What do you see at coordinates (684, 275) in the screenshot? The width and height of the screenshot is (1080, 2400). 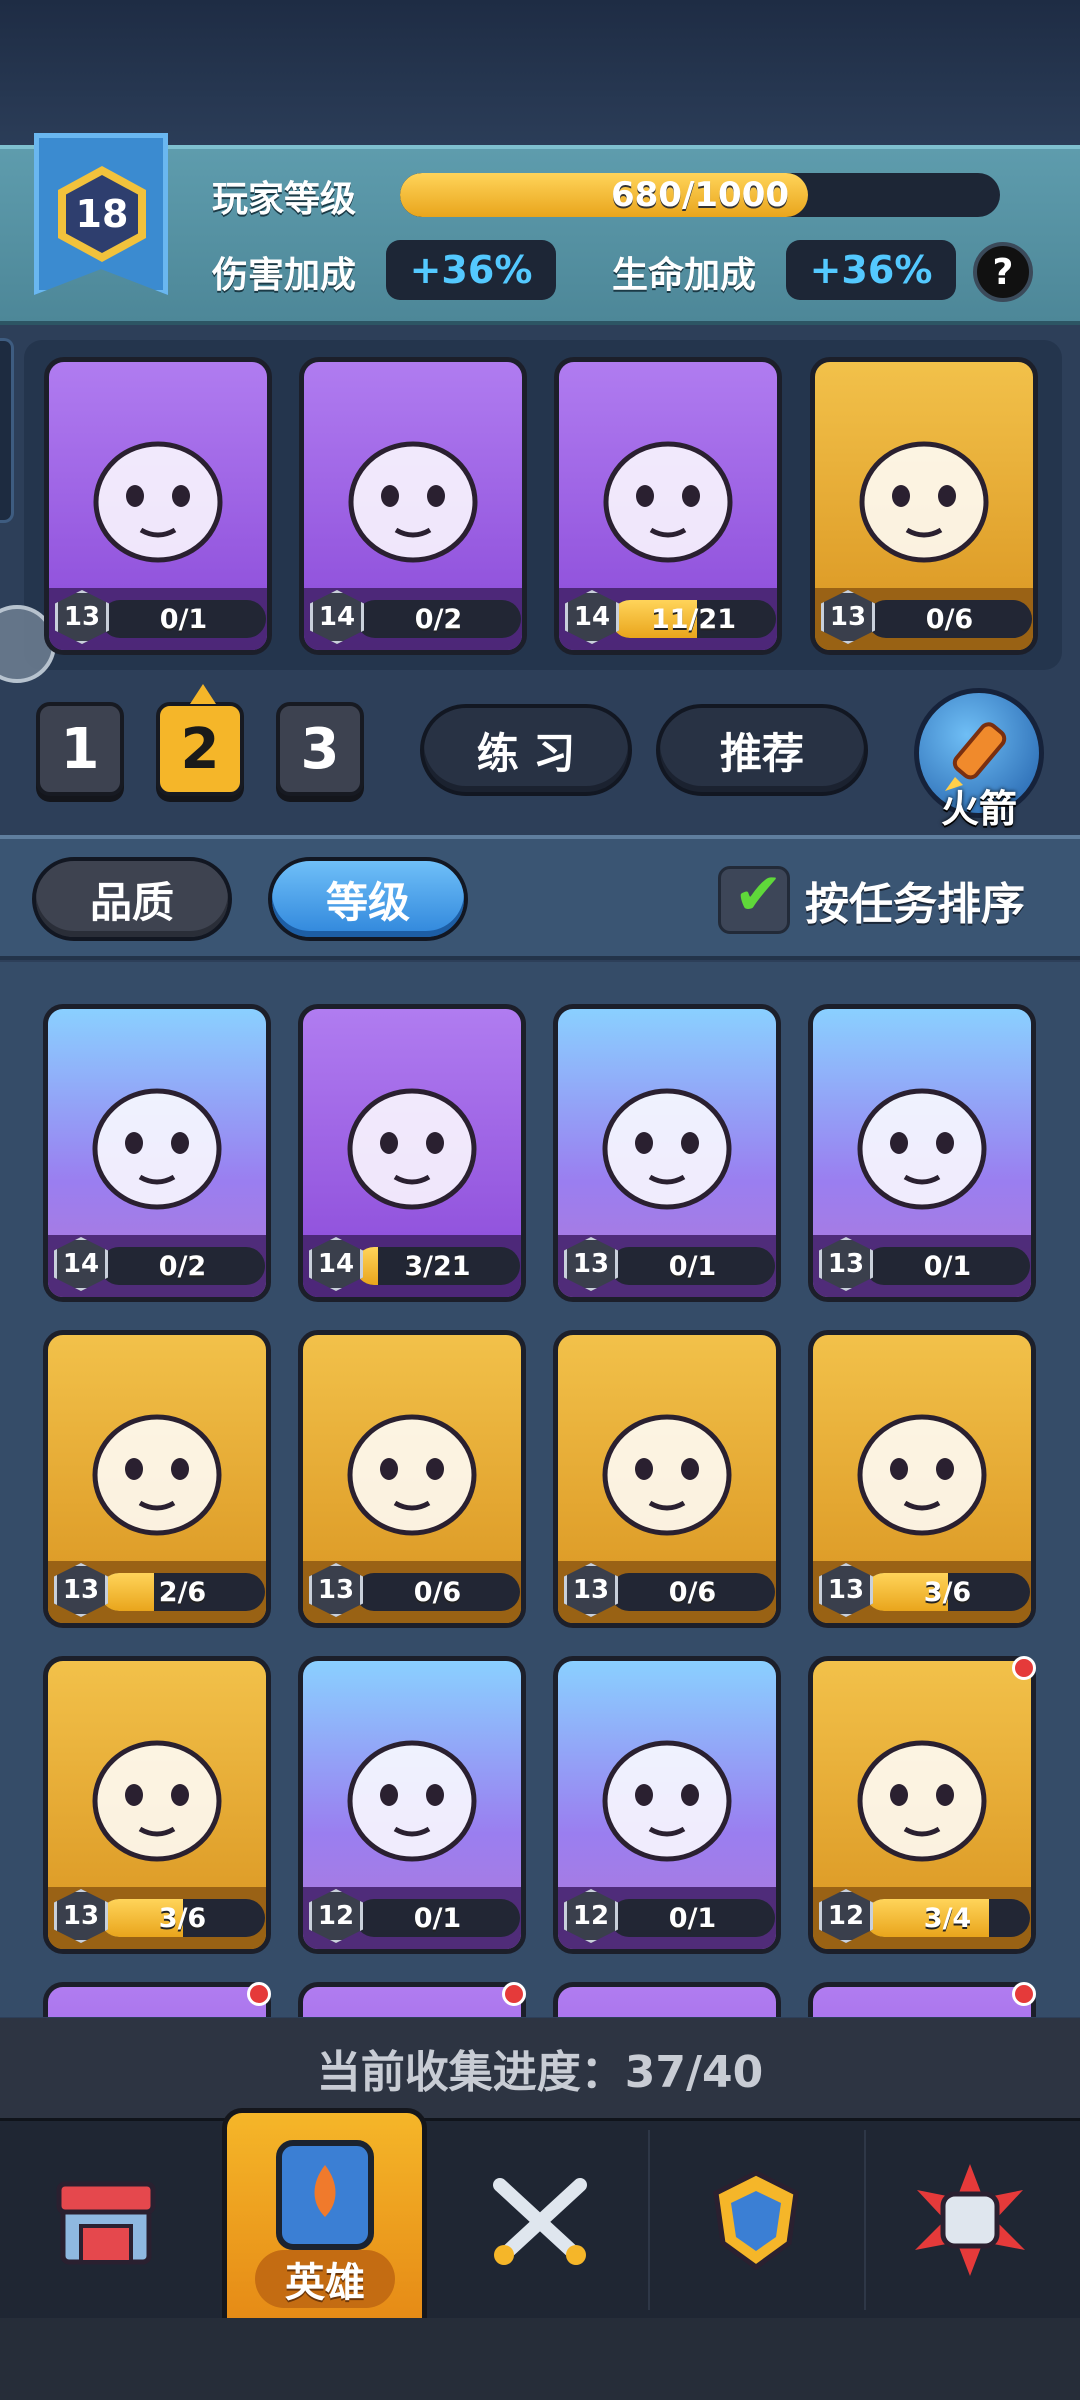 I see `hp-bonus-label: 生命加成` at bounding box center [684, 275].